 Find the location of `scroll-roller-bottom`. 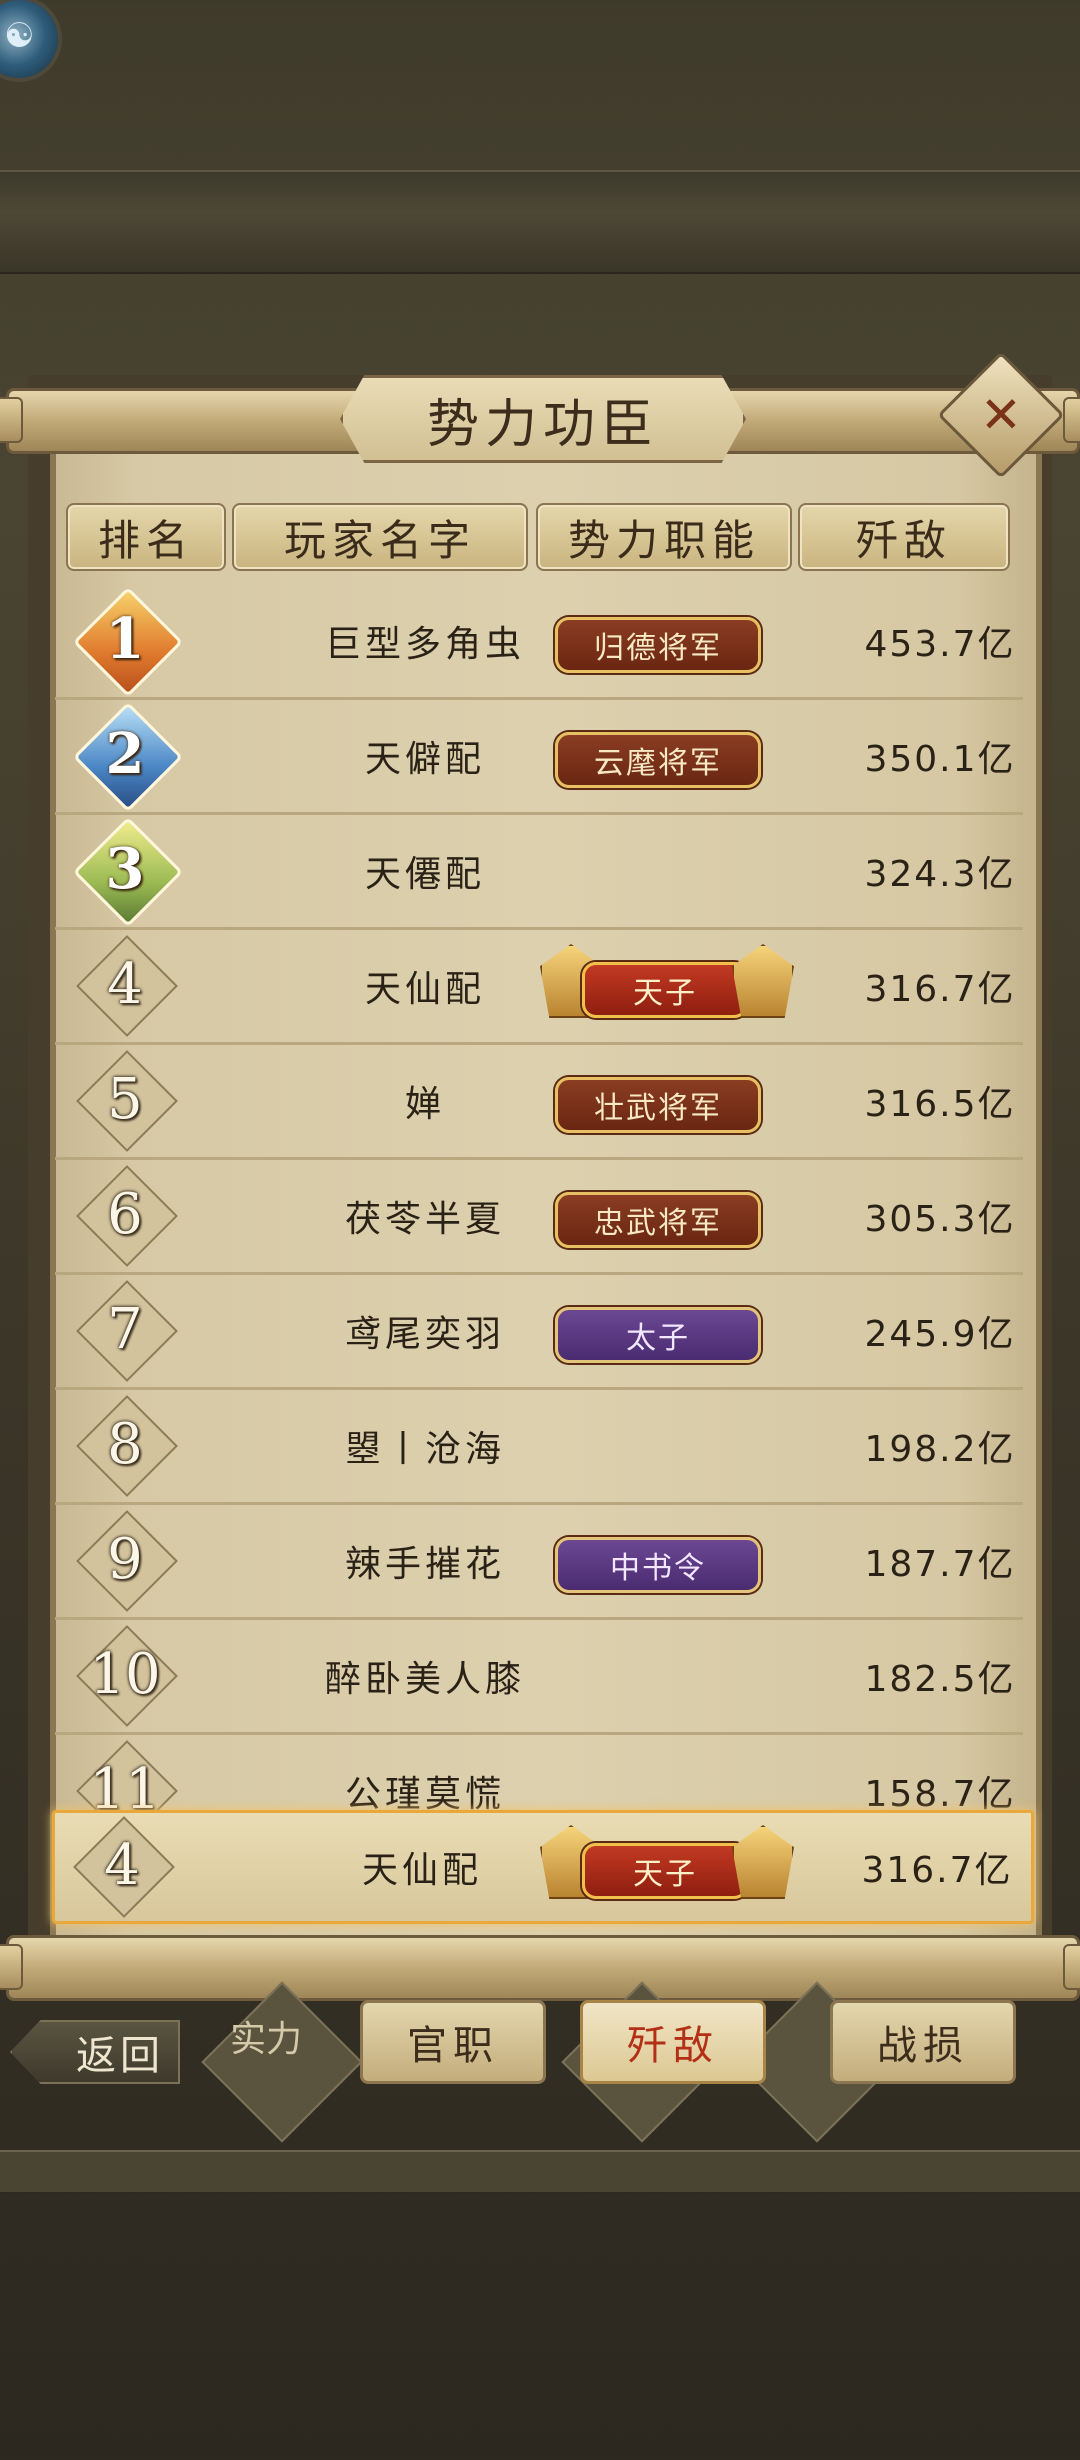

scroll-roller-bottom is located at coordinates (540, 1968).